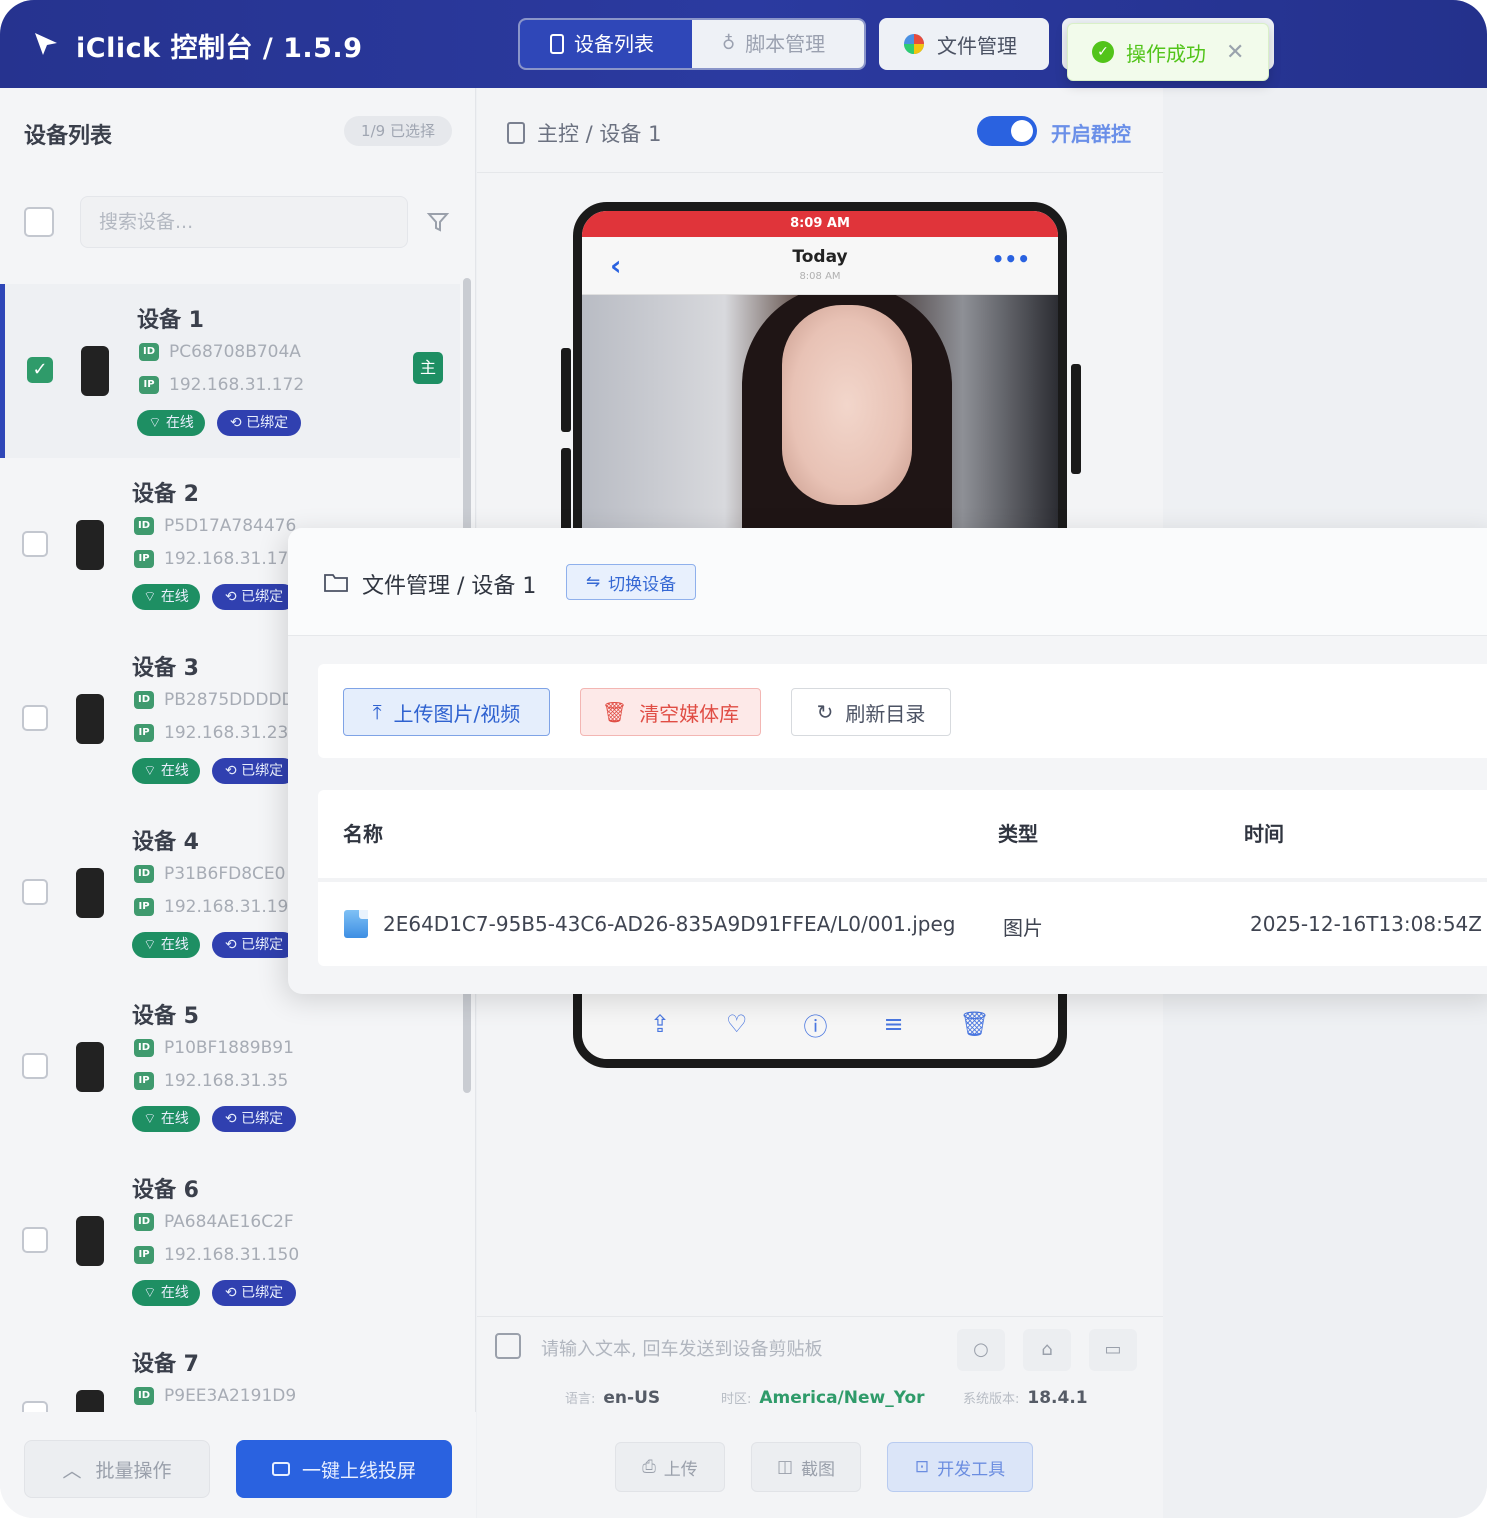 The image size is (1487, 1518). I want to click on share-icon: ⇪, so click(660, 1024).